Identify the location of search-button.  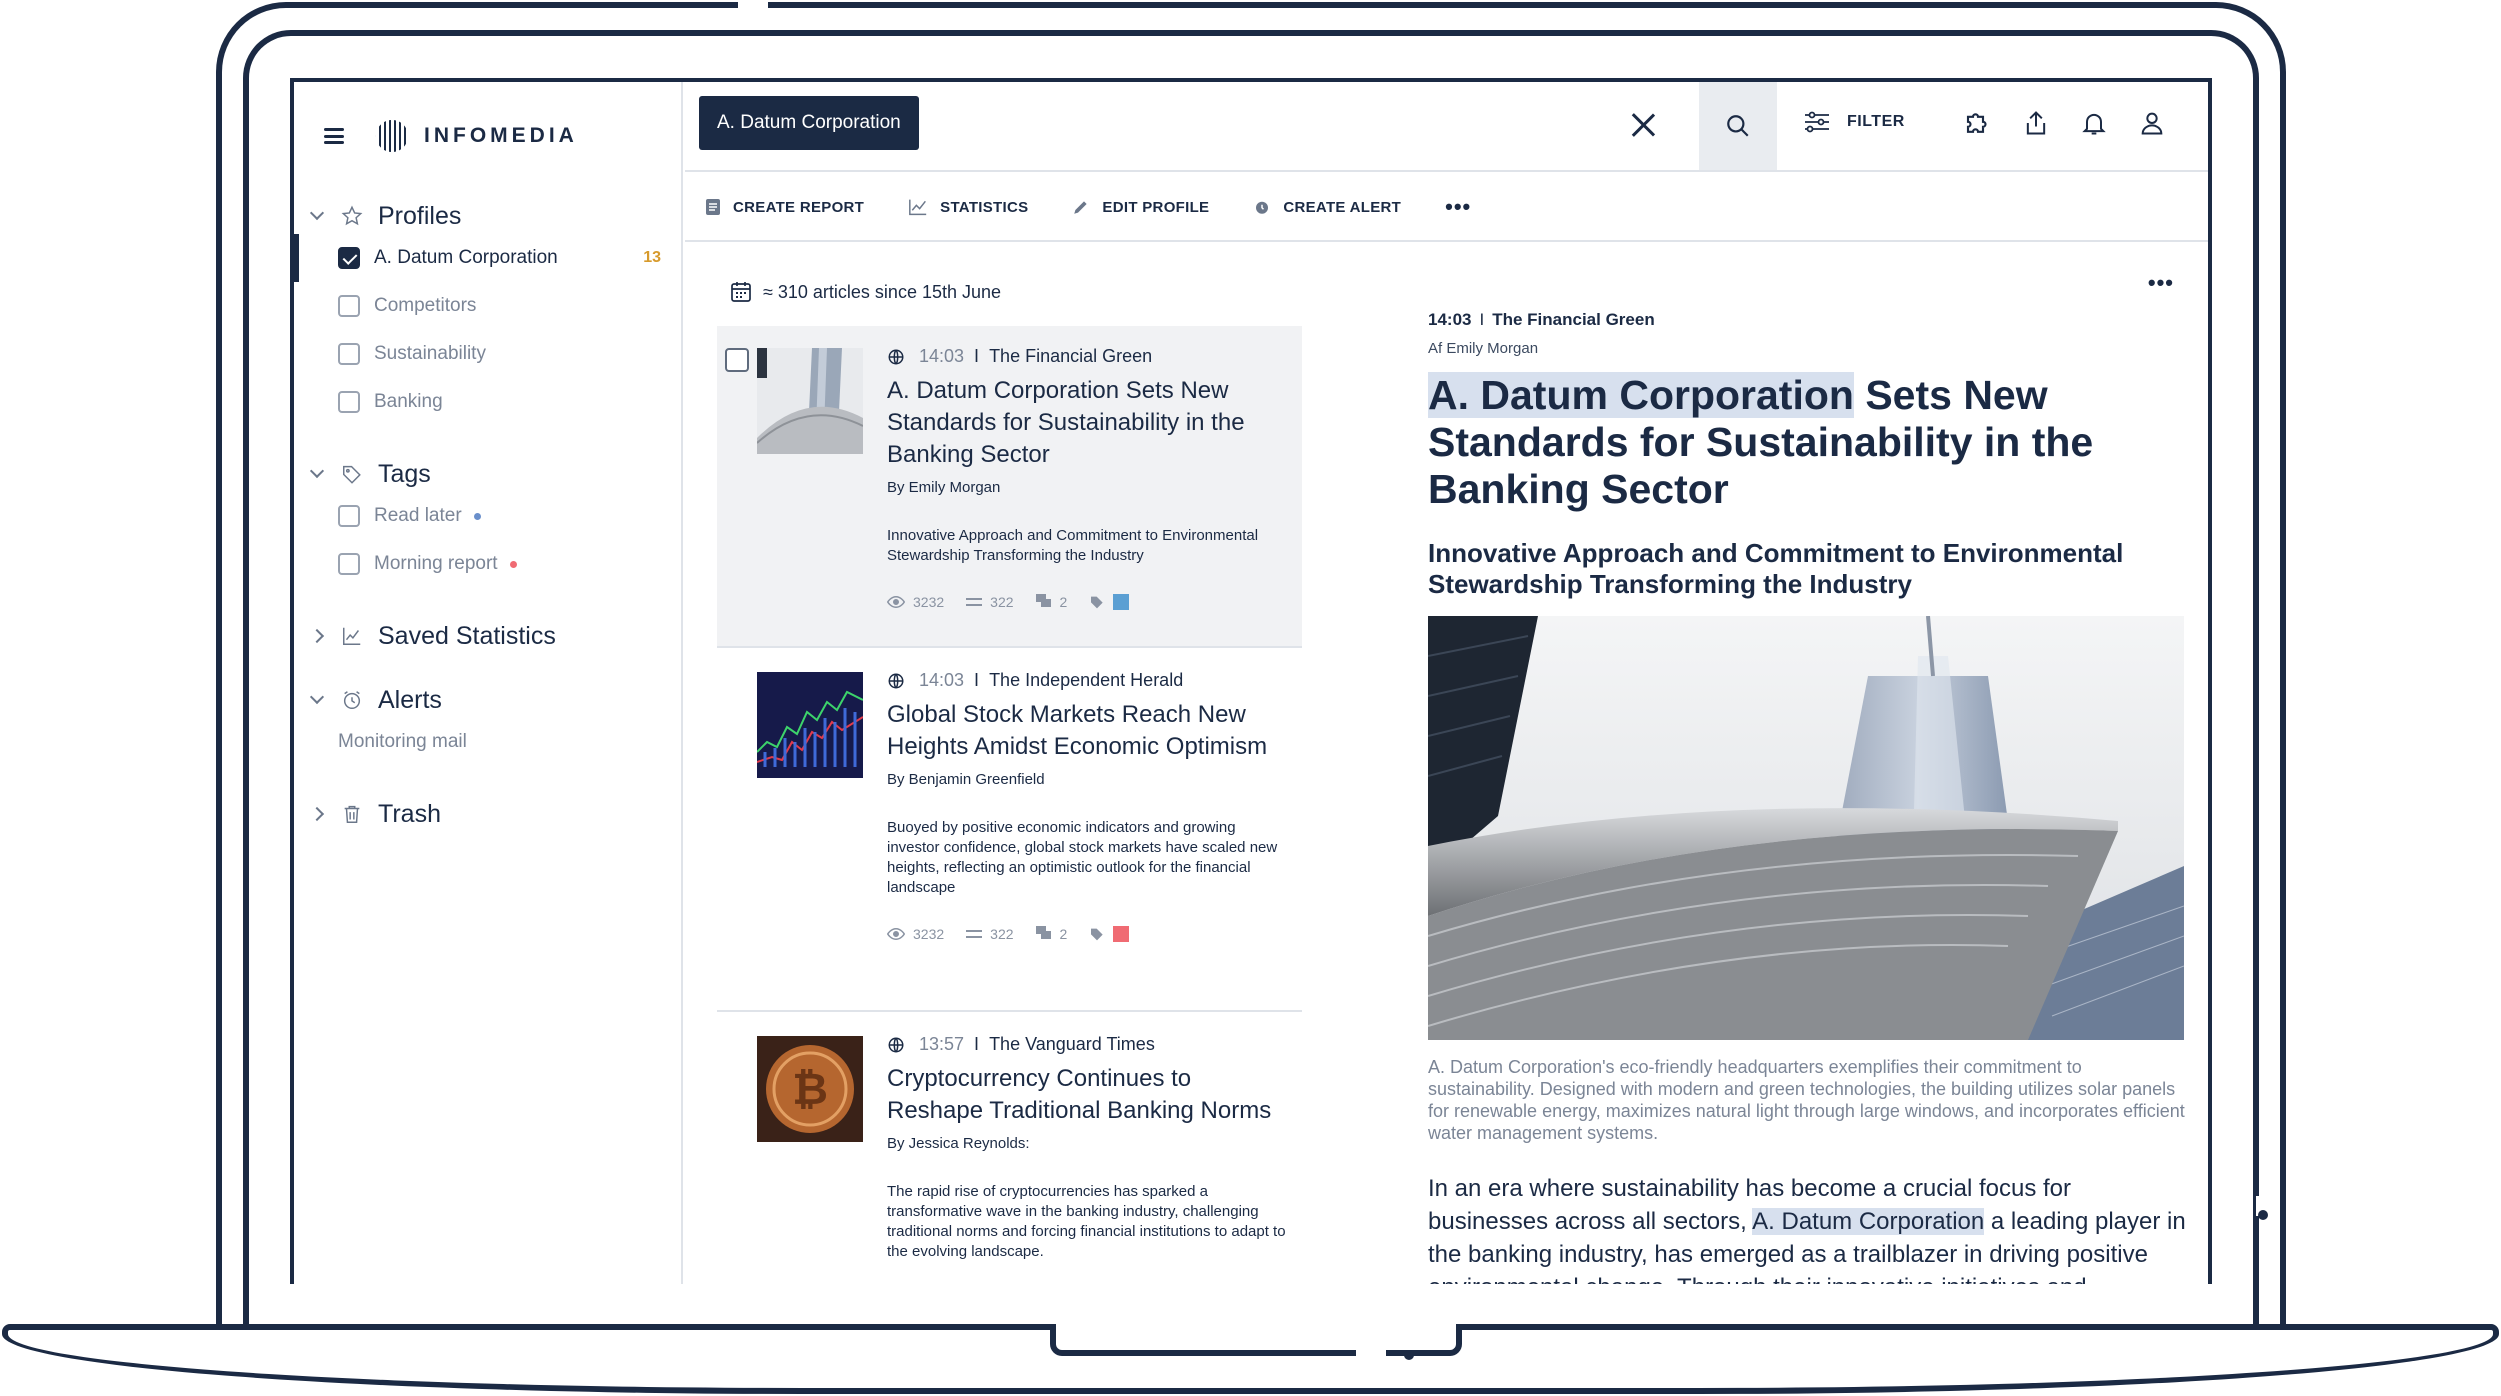
(1738, 126).